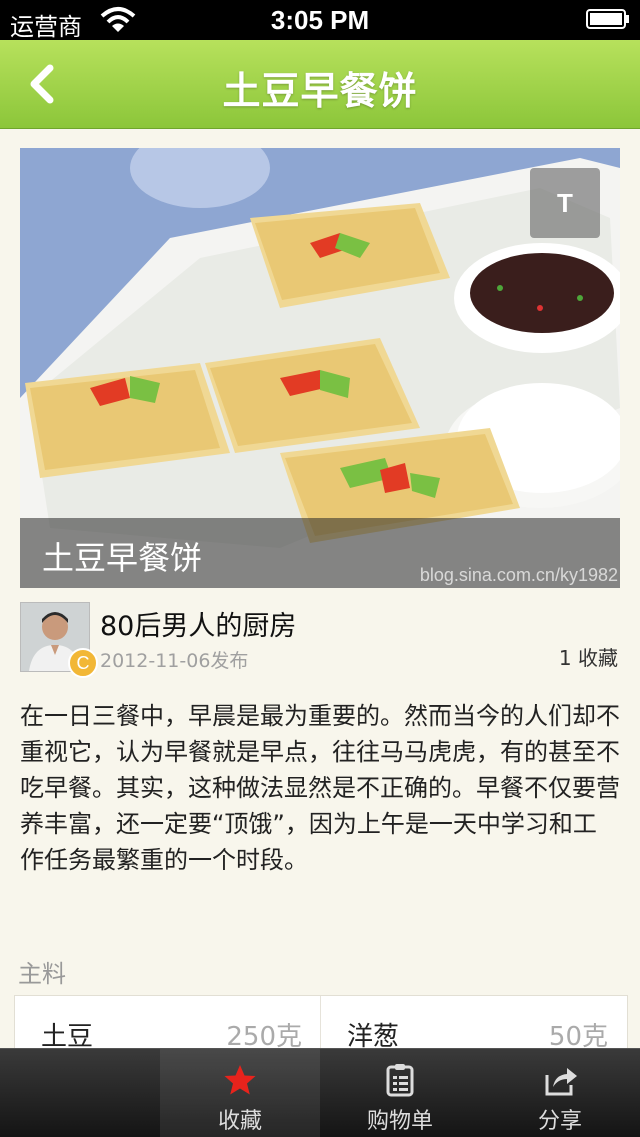 This screenshot has width=640, height=1137. Describe the element at coordinates (565, 203) in the screenshot. I see `text-toggle-button: T` at that location.